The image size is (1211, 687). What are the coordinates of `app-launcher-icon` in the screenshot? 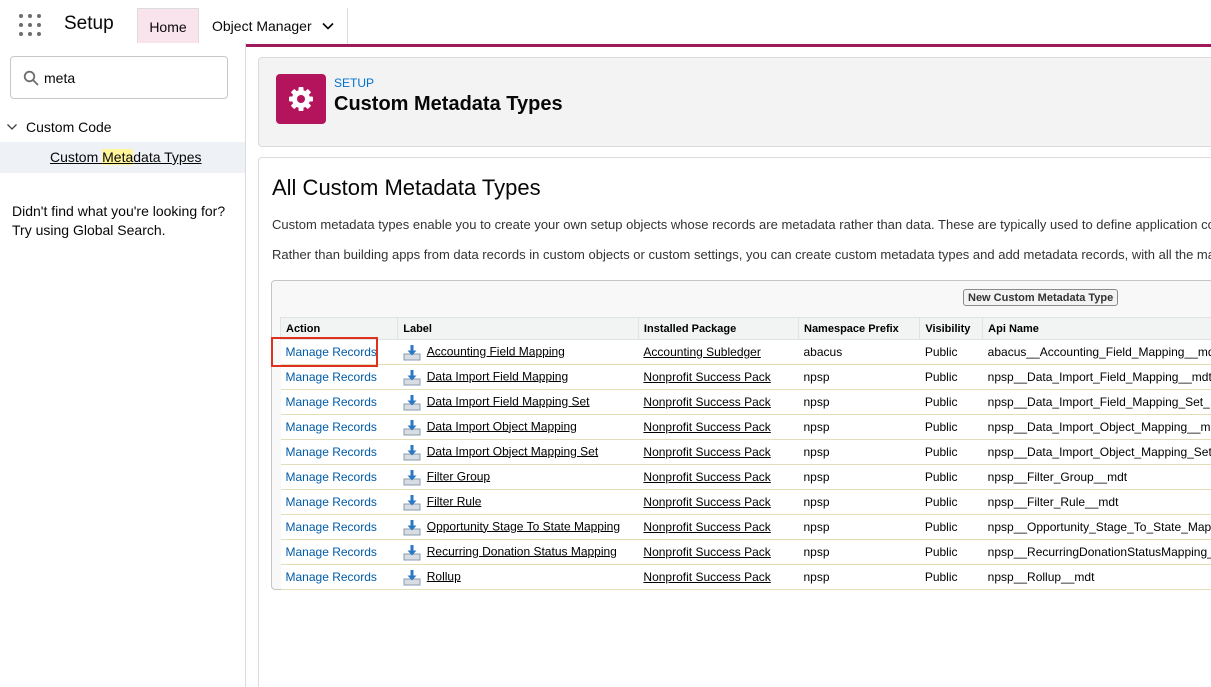 It's located at (30, 25).